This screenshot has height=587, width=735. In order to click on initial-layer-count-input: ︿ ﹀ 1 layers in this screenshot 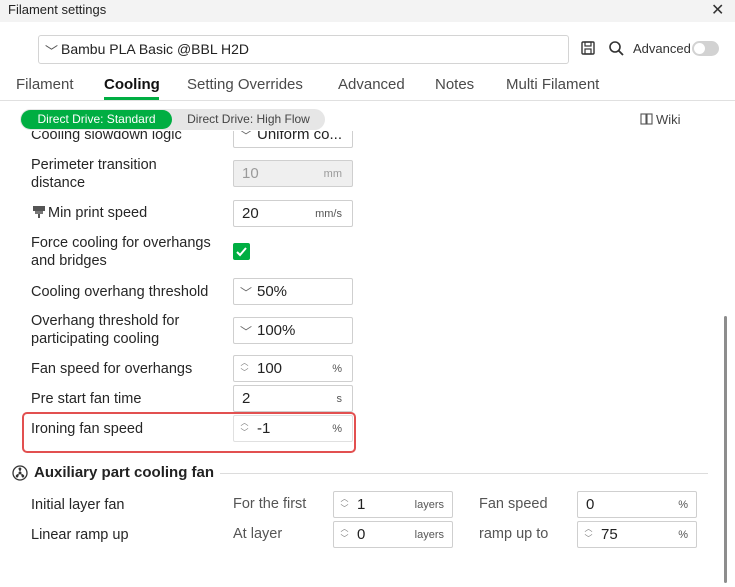, I will do `click(393, 504)`.